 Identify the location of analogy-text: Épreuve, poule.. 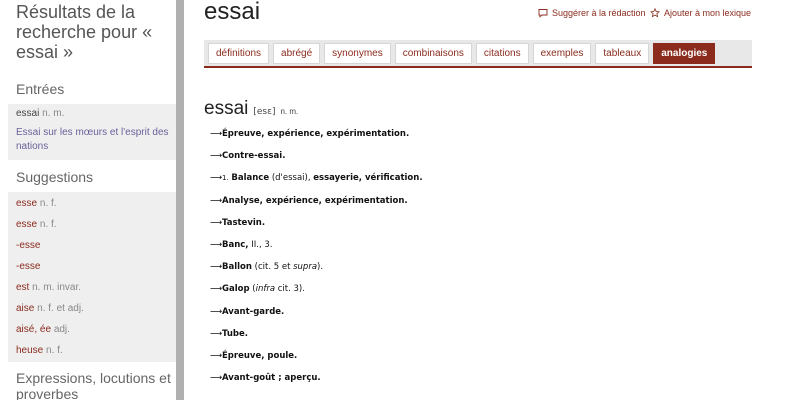
(260, 355).